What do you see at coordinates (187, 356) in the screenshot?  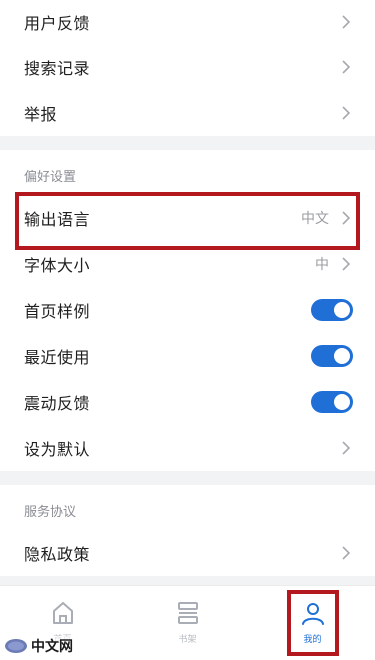 I see `recent-use-row: 最近使用` at bounding box center [187, 356].